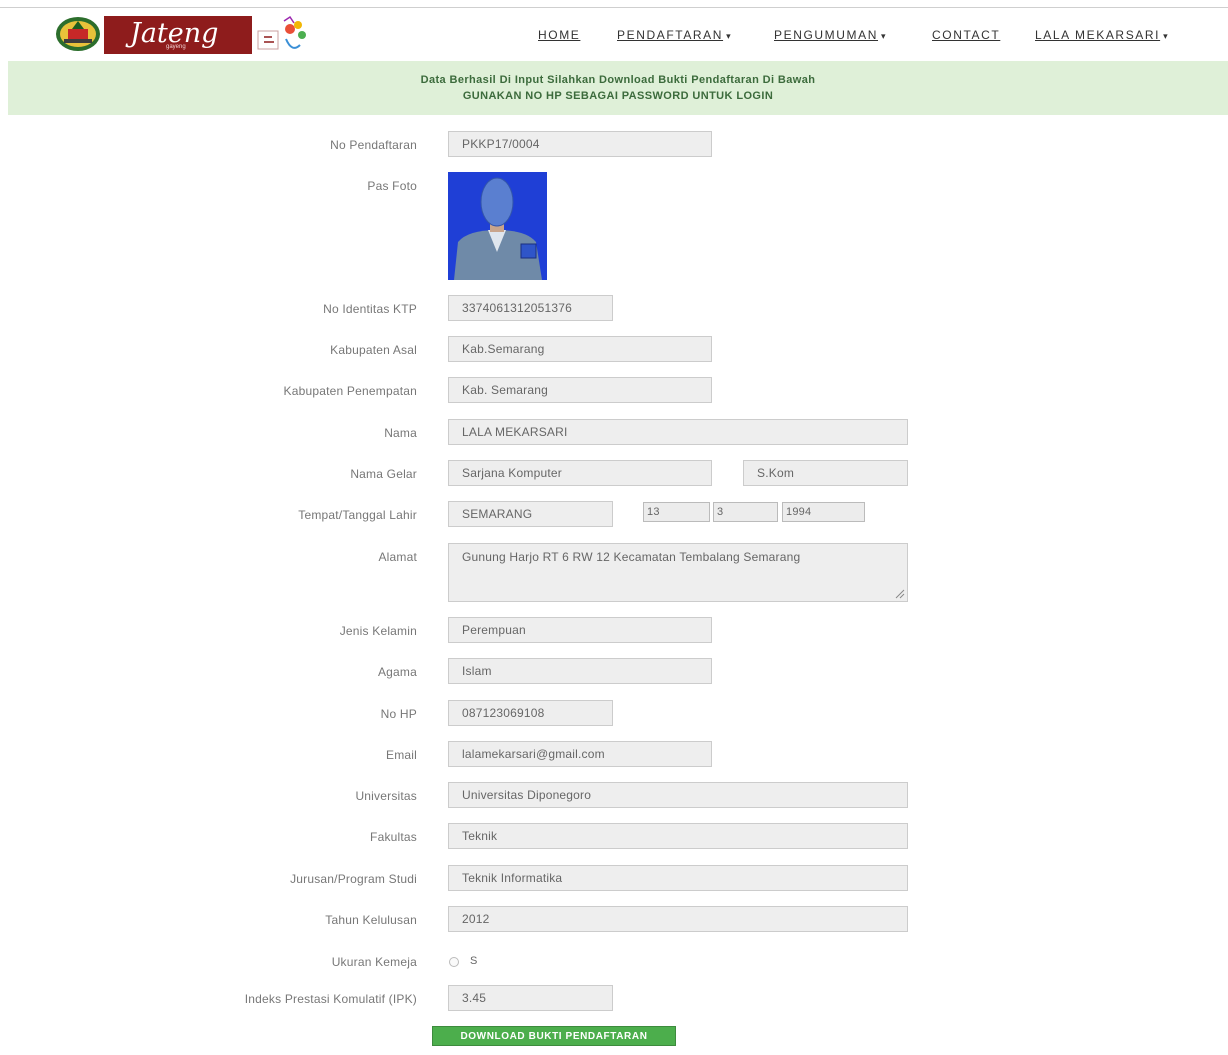  I want to click on label-nama: Nama, so click(400, 433).